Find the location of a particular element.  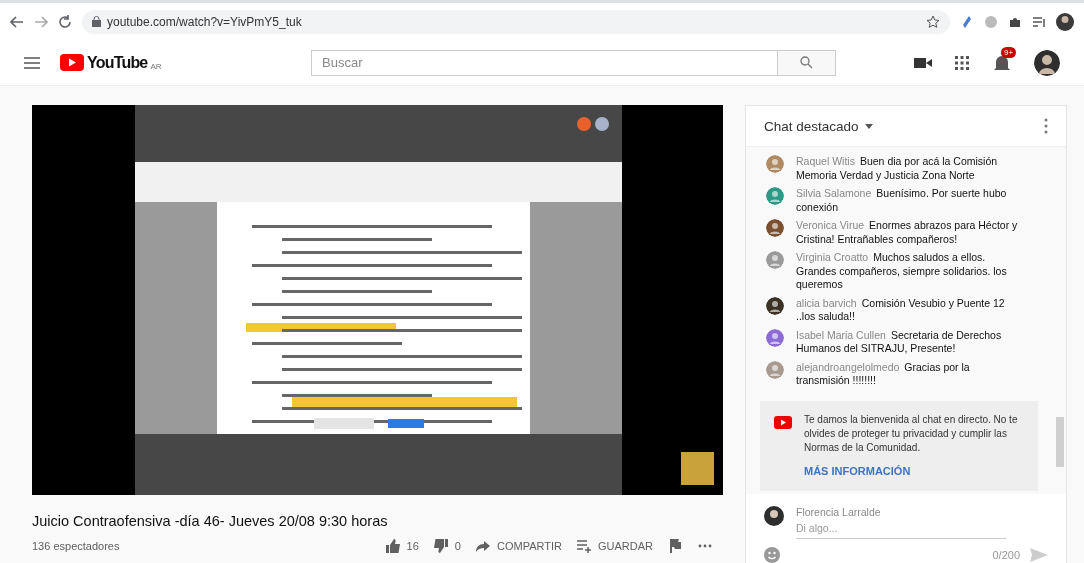

dropdown-caret-icon is located at coordinates (868, 126).